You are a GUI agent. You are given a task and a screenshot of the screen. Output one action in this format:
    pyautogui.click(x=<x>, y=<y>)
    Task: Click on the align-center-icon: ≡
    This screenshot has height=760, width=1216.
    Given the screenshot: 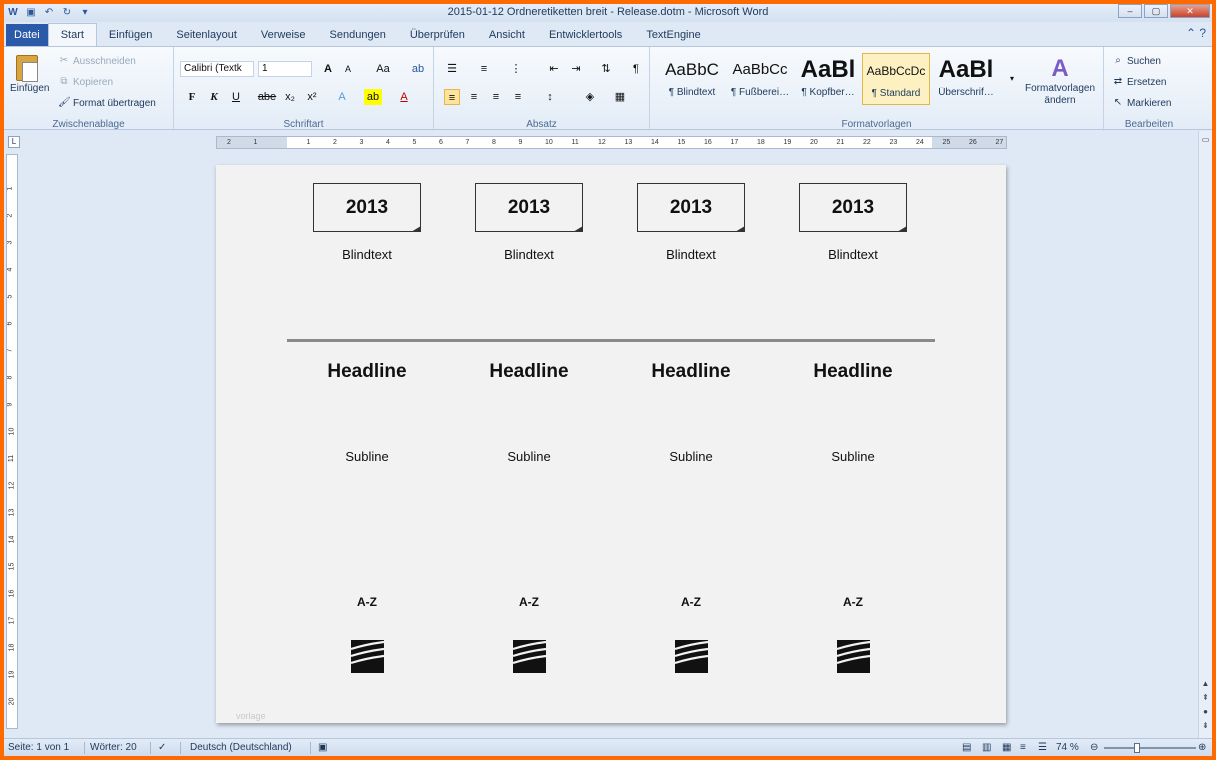 What is the action you would take?
    pyautogui.click(x=474, y=97)
    